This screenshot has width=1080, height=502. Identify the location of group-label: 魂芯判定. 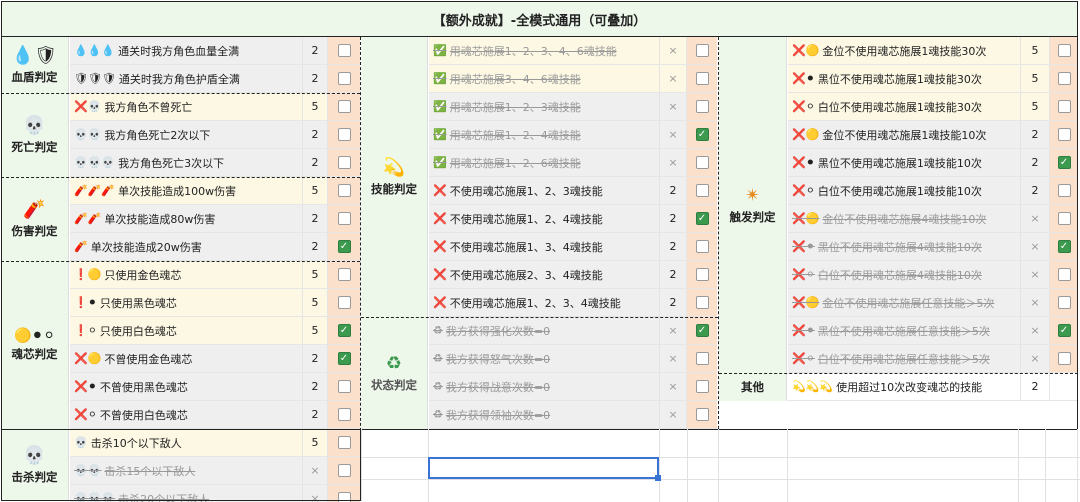
(34, 354).